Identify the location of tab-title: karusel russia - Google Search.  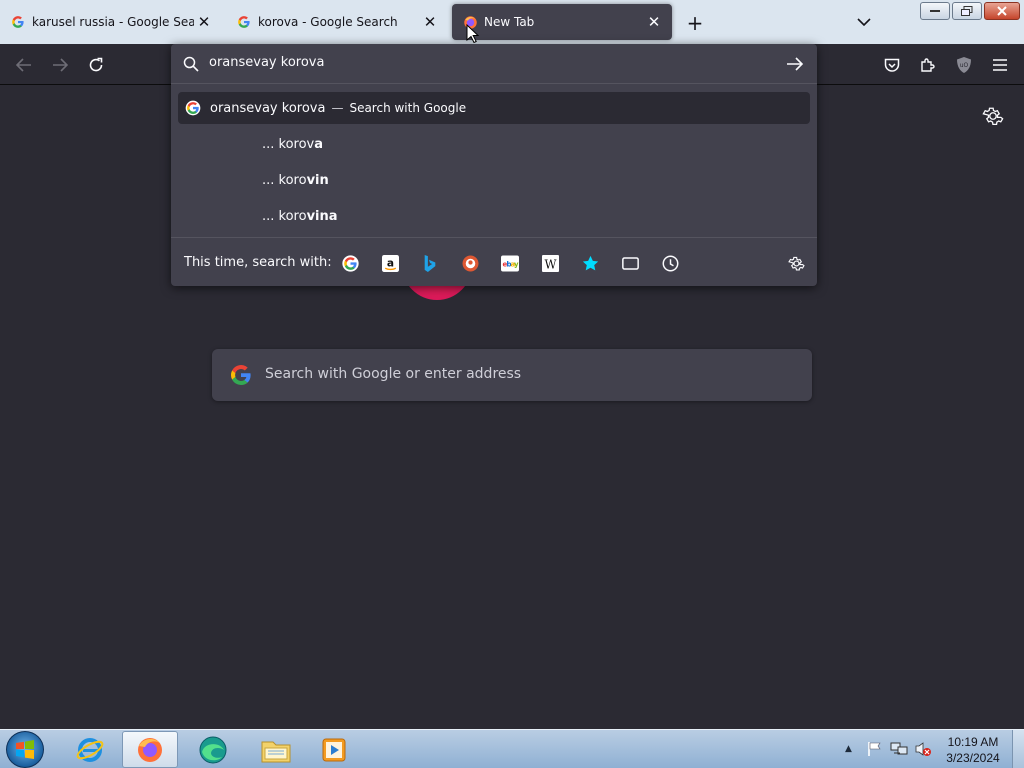
(113, 22).